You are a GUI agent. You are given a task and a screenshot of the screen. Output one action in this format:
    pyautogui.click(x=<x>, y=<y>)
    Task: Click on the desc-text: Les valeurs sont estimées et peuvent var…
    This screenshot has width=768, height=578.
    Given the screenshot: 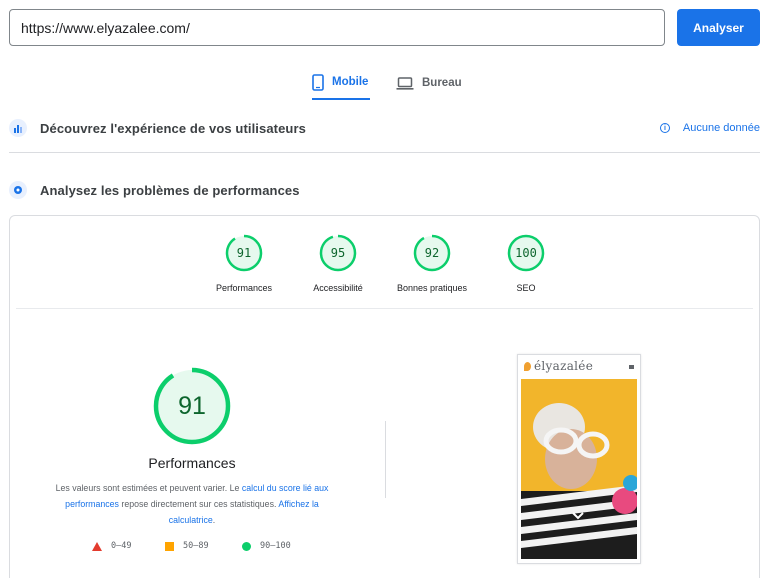 What is the action you would take?
    pyautogui.click(x=148, y=488)
    